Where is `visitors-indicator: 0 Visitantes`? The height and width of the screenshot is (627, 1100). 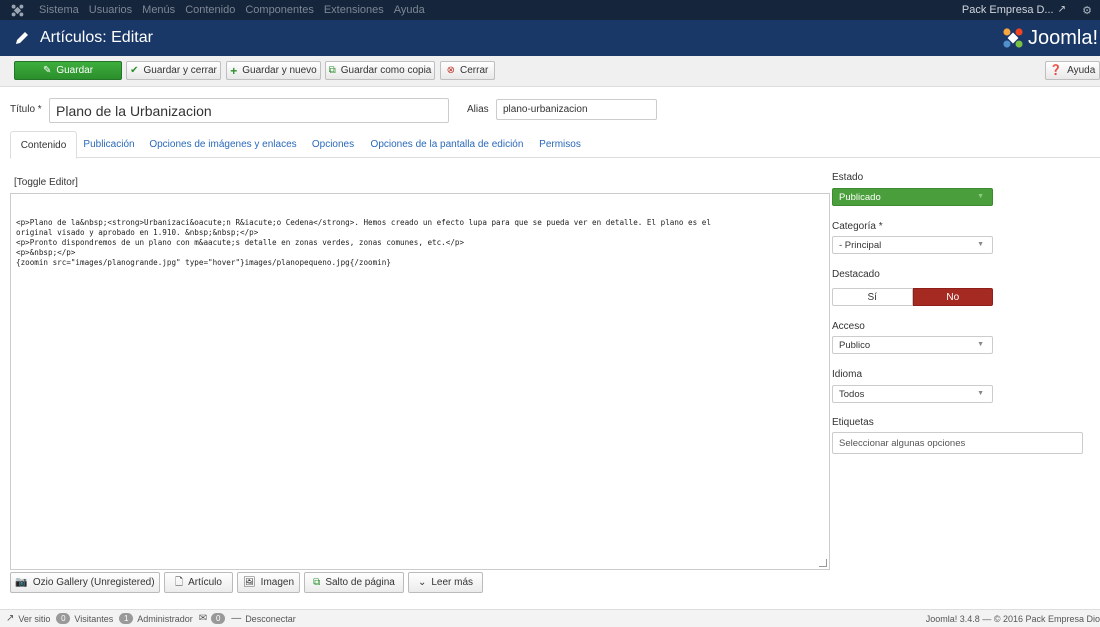 visitors-indicator: 0 Visitantes is located at coordinates (84, 618).